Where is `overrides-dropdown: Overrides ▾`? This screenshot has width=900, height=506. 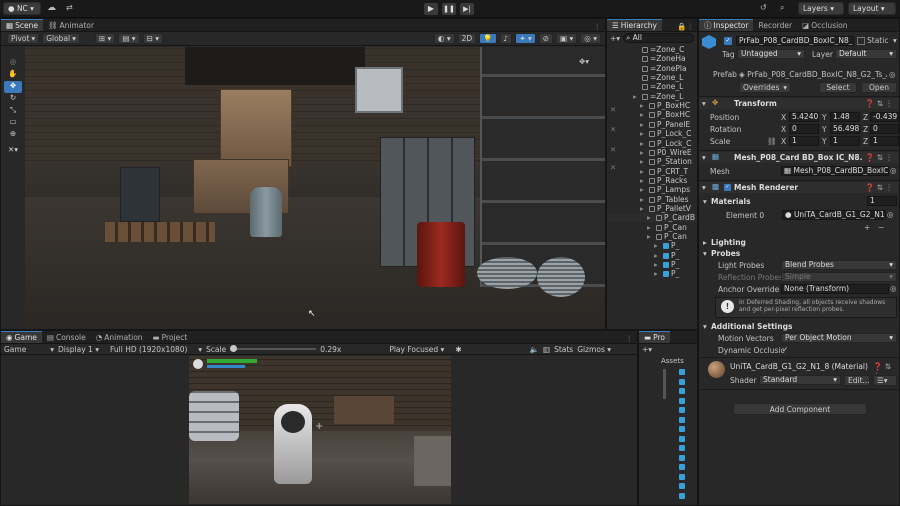
overrides-dropdown: Overrides ▾ is located at coordinates (765, 87).